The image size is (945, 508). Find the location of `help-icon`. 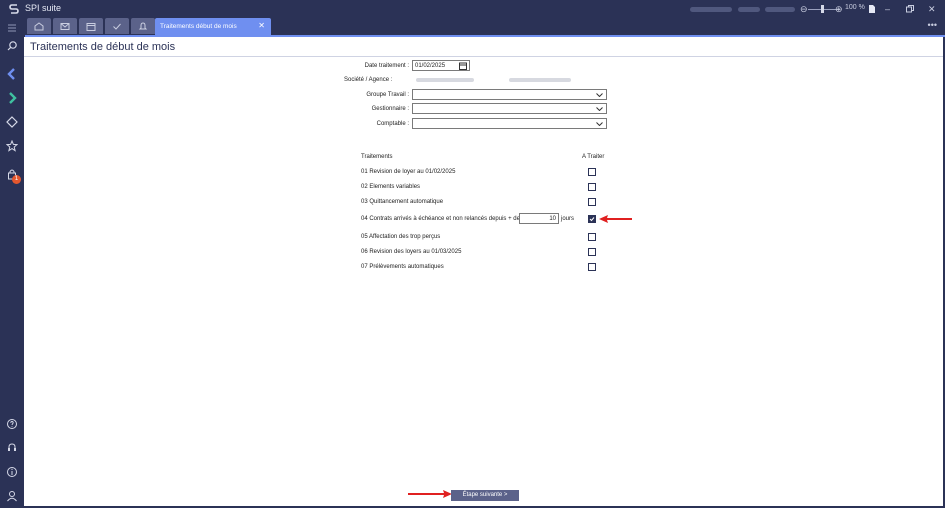

help-icon is located at coordinates (12, 424).